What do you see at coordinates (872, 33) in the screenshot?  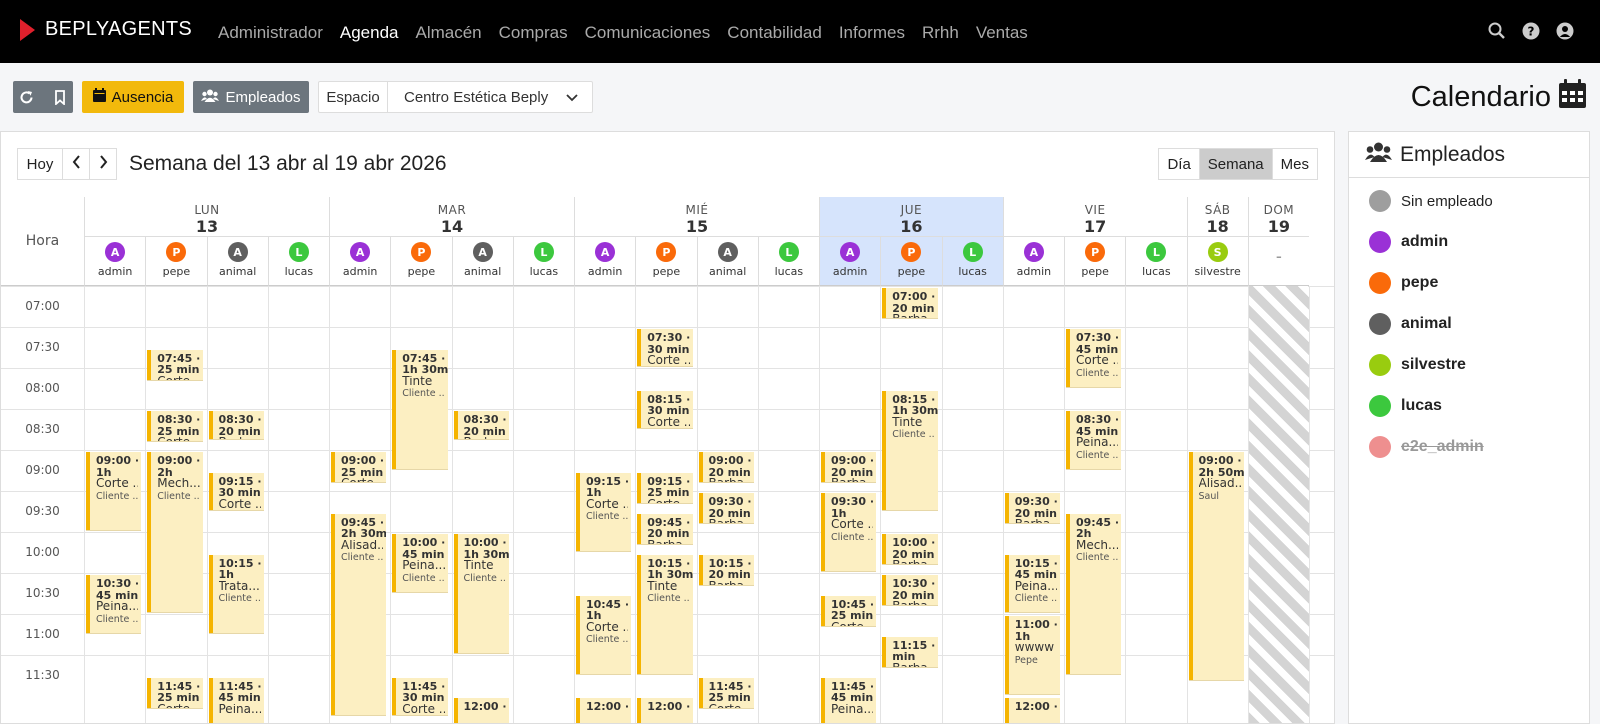 I see `nav-item-informes: Informes` at bounding box center [872, 33].